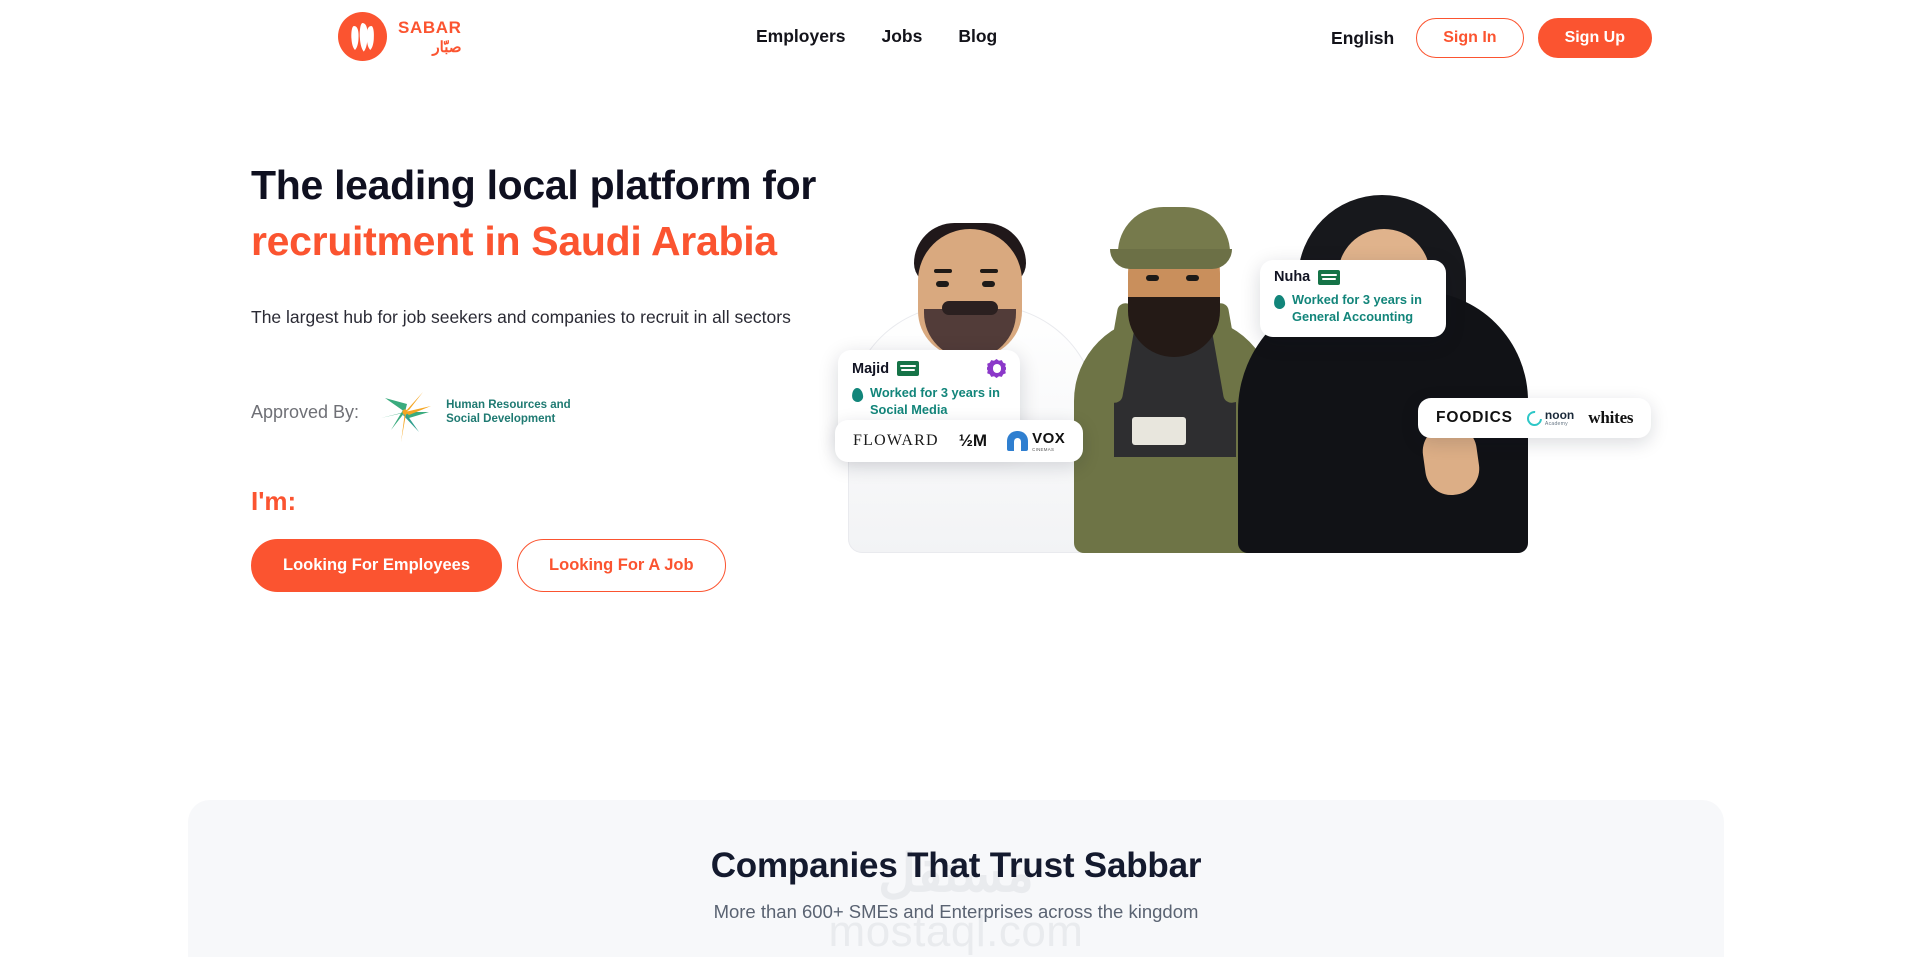  Describe the element at coordinates (1171, 259) in the screenshot. I see `person2-cap-brim` at that location.